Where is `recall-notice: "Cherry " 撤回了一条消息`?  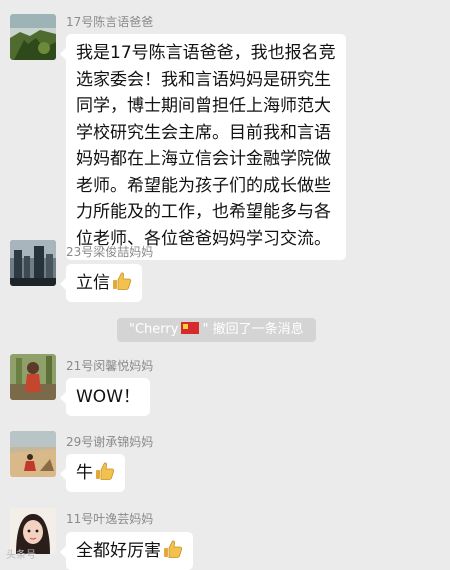
recall-notice: "Cherry " 撤回了一条消息 is located at coordinates (216, 330).